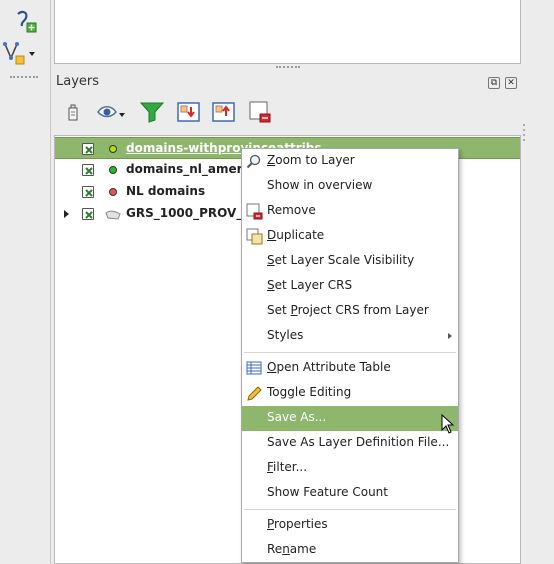 This screenshot has height=564, width=554. Describe the element at coordinates (66, 214) in the screenshot. I see `expand-arrow-icon` at that location.